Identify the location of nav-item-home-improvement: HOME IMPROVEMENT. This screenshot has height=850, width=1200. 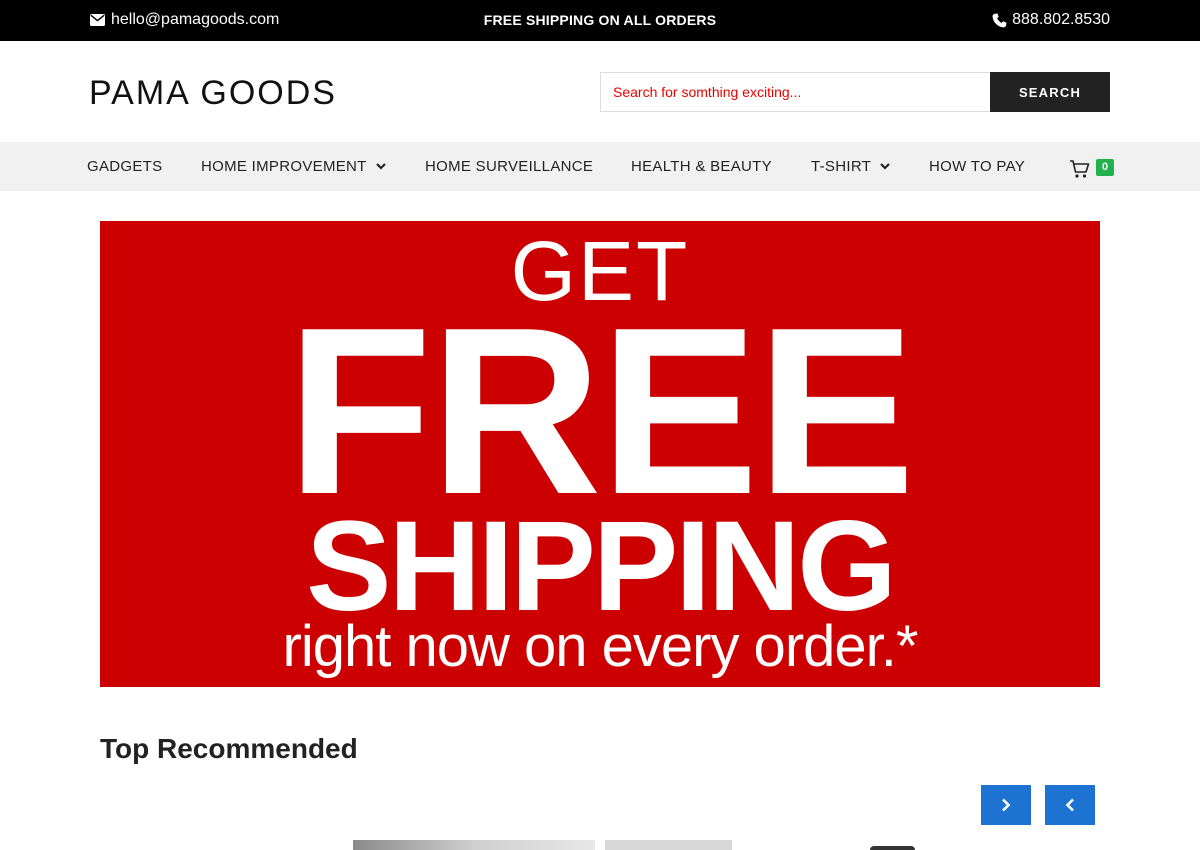
(293, 166).